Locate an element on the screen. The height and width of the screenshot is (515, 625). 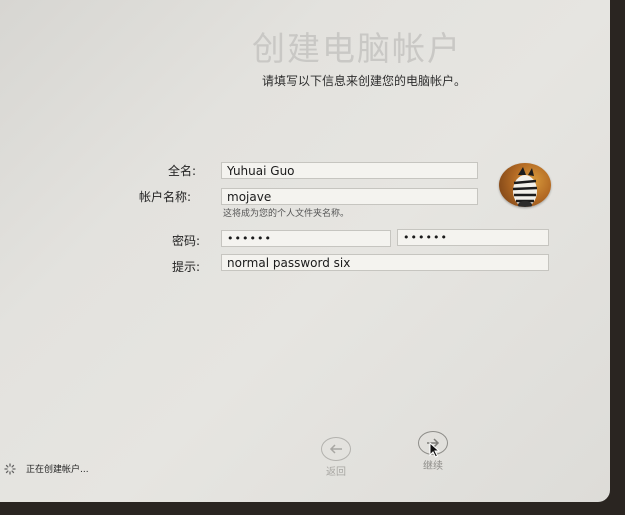
account-name-label: 帐户名称: is located at coordinates (165, 197).